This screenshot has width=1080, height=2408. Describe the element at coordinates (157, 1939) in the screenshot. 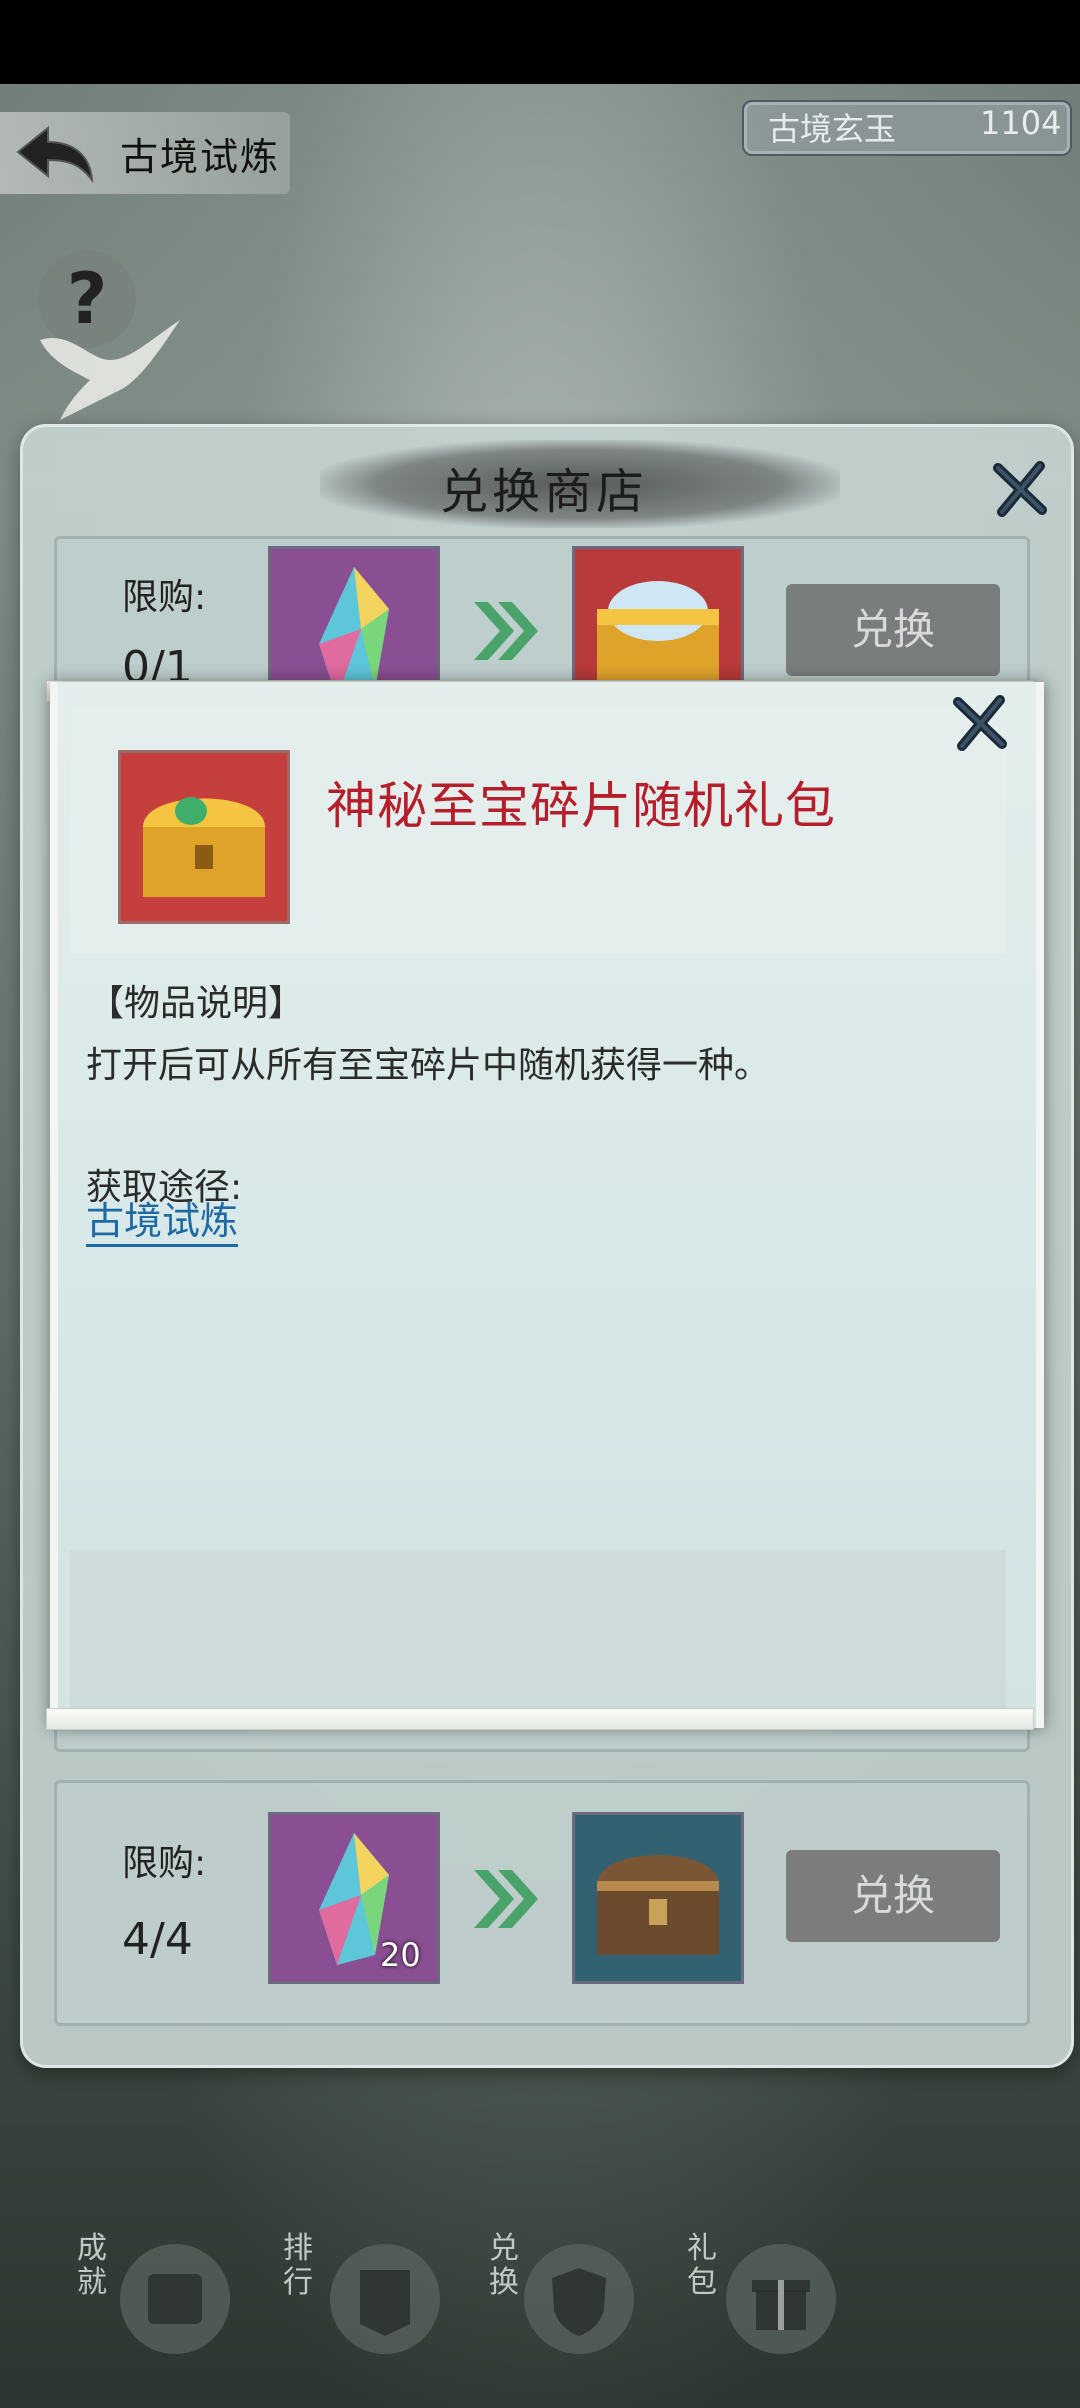

I see `limit-value: 4/4` at that location.